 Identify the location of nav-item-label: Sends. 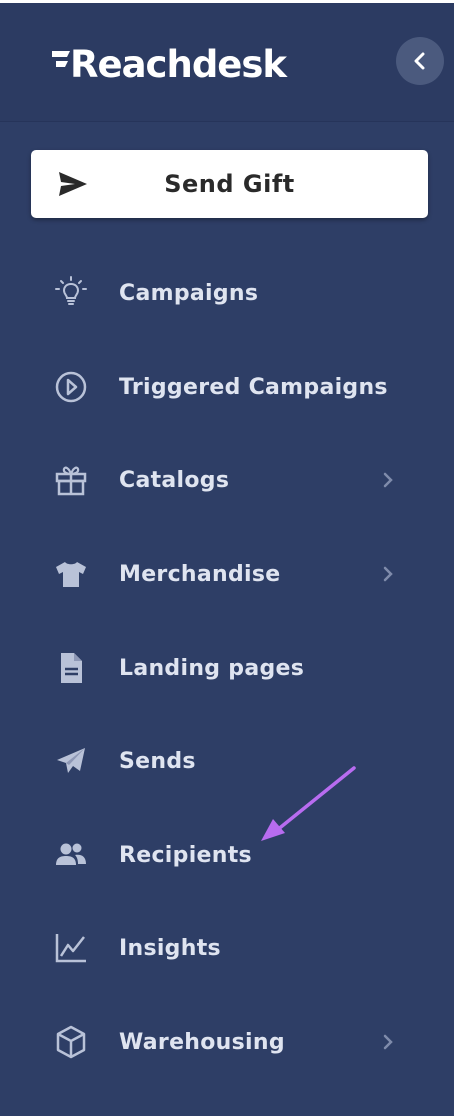
(157, 761).